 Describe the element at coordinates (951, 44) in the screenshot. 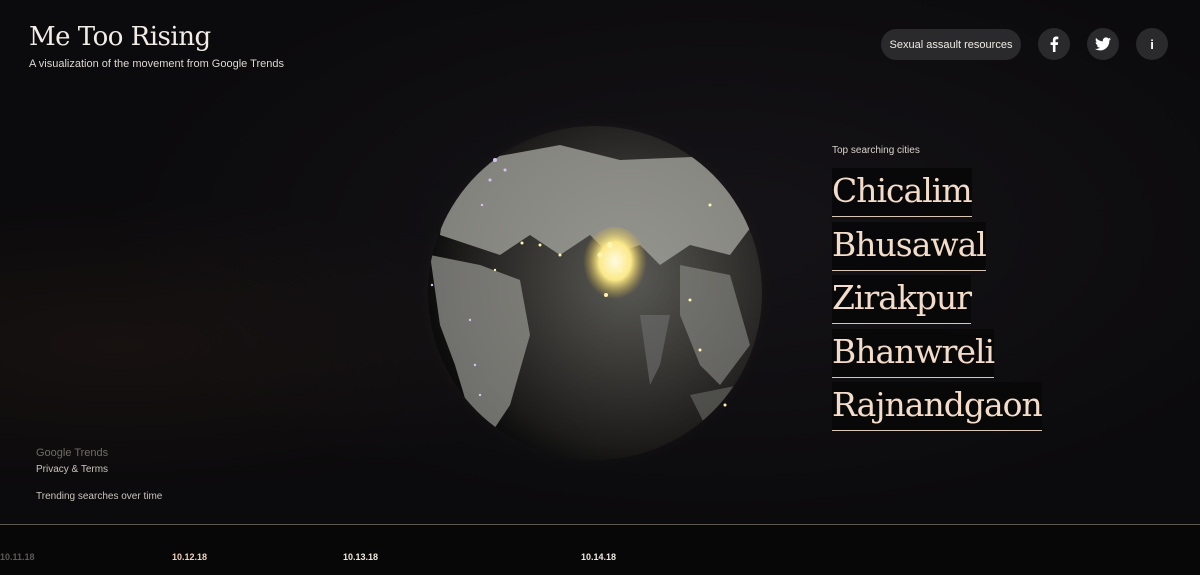

I see `sexual-assault-resources-button: Sexual assault resources` at that location.